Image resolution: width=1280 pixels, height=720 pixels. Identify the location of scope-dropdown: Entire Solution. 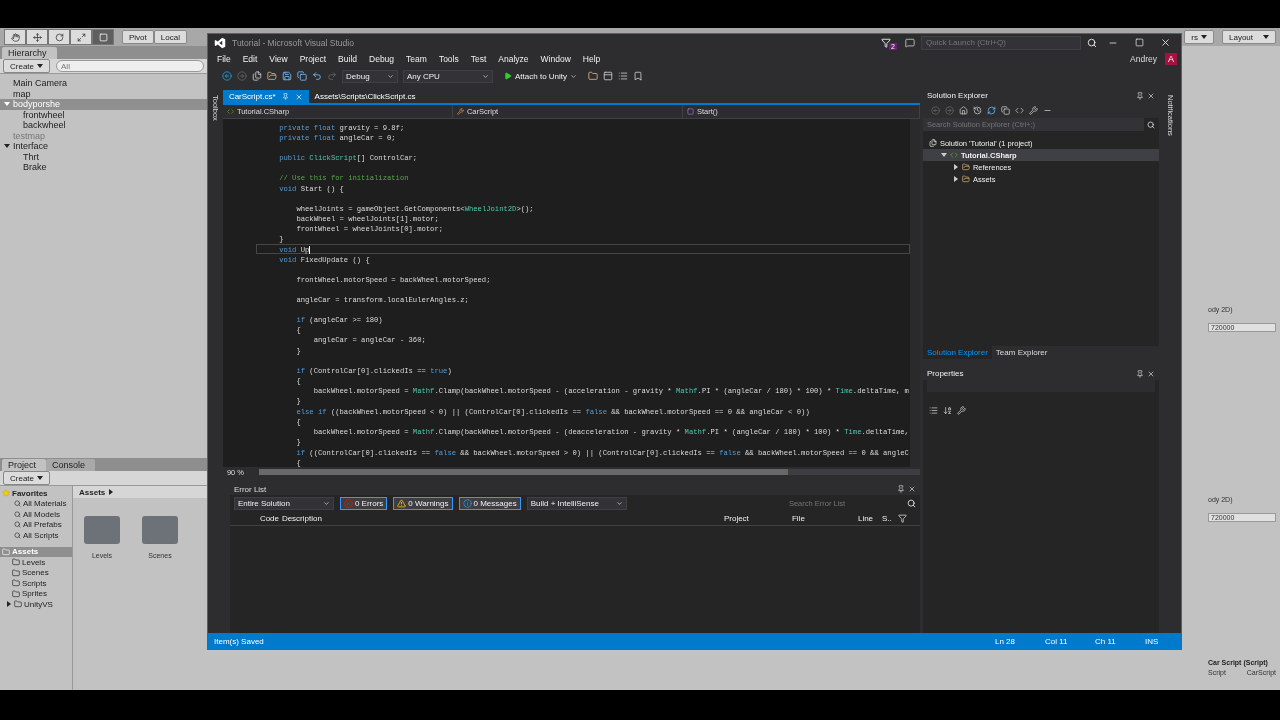
(283, 503).